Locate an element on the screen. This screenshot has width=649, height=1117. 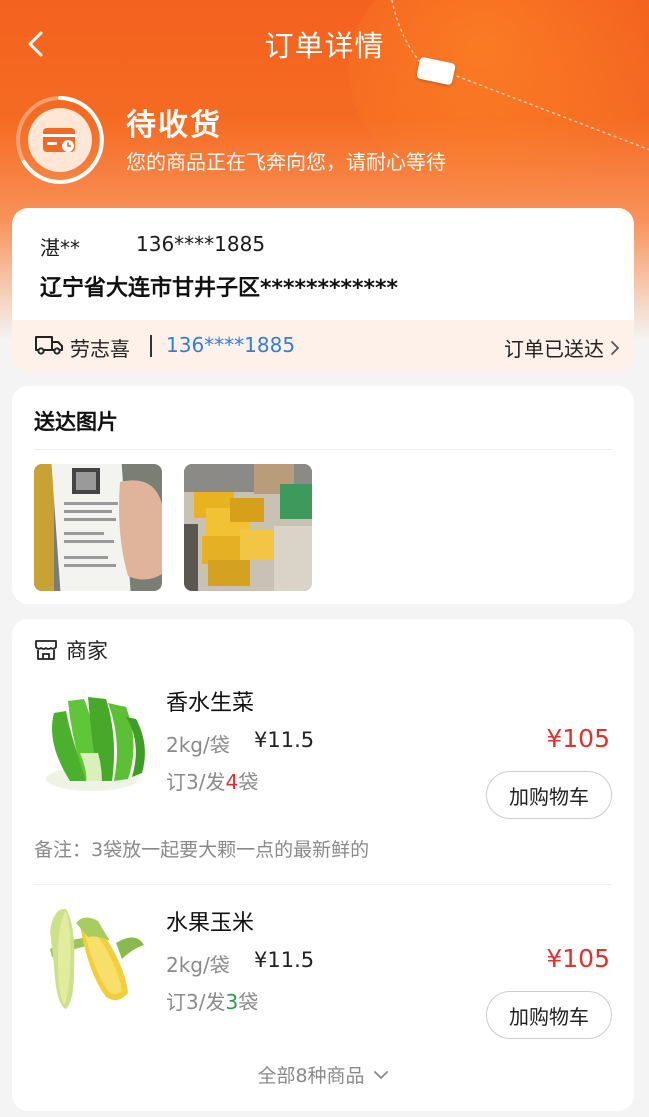
chevron-right-icon is located at coordinates (615, 347).